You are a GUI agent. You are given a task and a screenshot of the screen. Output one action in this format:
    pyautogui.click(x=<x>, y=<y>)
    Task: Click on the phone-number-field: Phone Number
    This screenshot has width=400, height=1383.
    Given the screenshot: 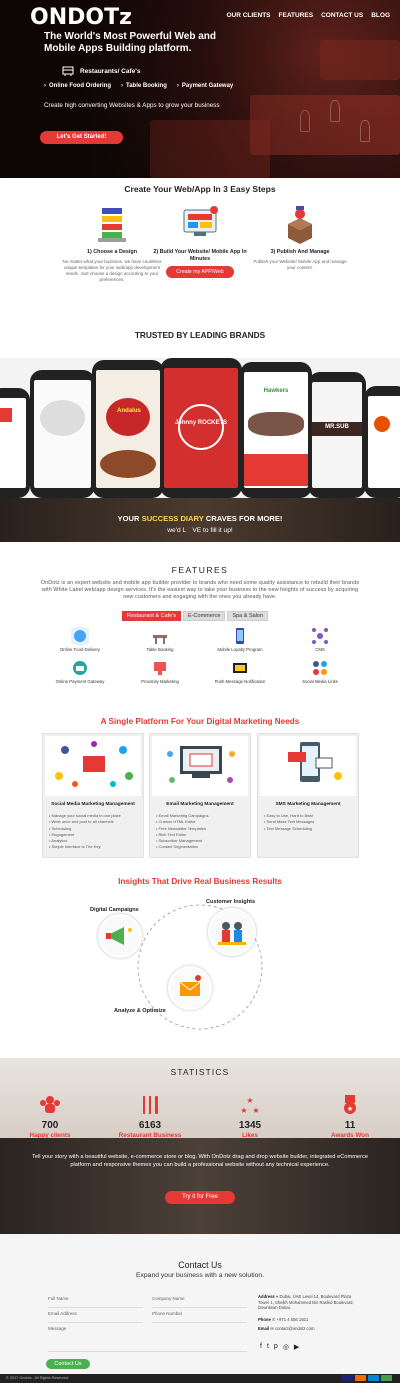 What is the action you would take?
    pyautogui.click(x=199, y=1317)
    